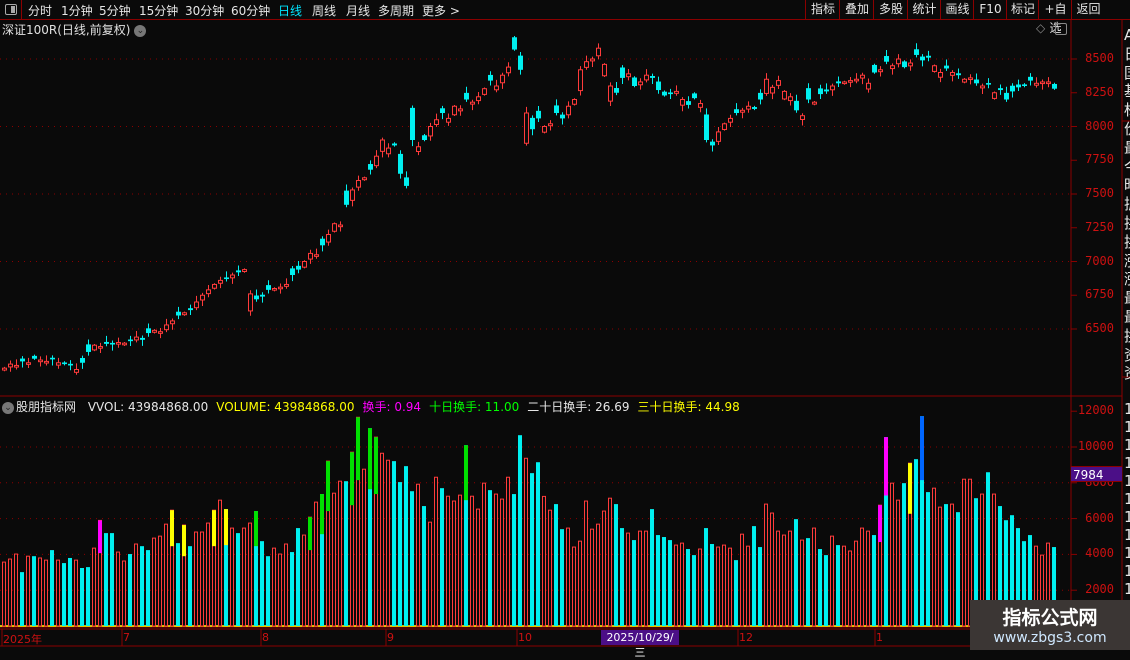 This screenshot has height=660, width=1130. I want to click on watermark: 指标公式网 www.zbgs3.com, so click(1050, 625).